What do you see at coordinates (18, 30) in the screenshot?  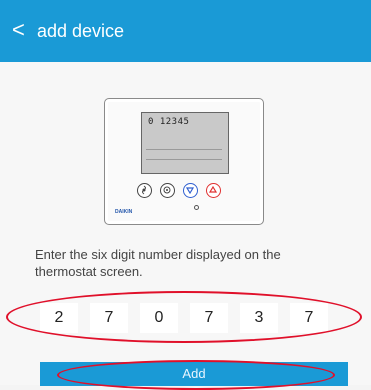 I see `back-chevron-icon: <` at bounding box center [18, 30].